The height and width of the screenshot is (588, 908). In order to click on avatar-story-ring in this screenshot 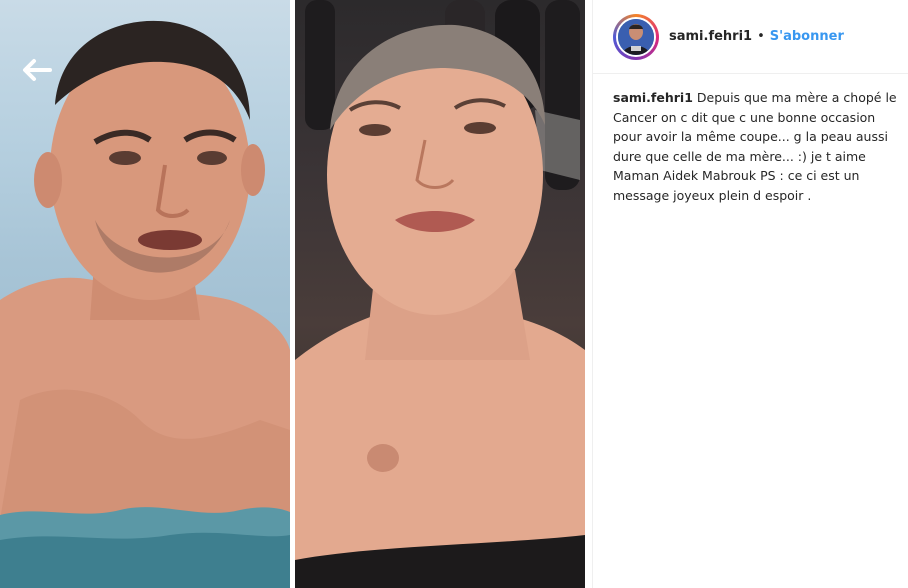, I will do `click(636, 36)`.